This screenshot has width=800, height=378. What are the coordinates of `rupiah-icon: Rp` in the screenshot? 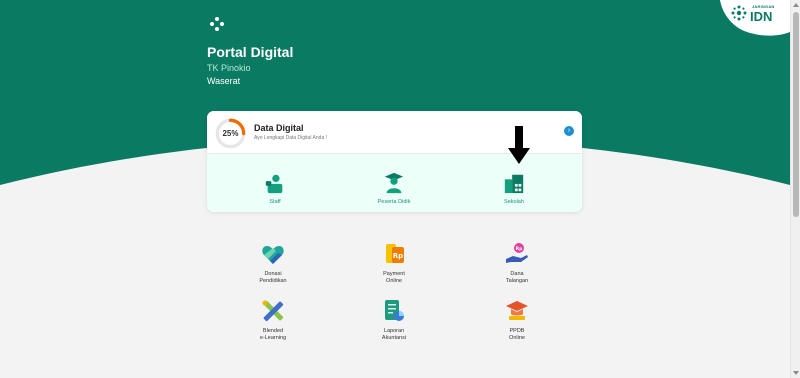 It's located at (395, 253).